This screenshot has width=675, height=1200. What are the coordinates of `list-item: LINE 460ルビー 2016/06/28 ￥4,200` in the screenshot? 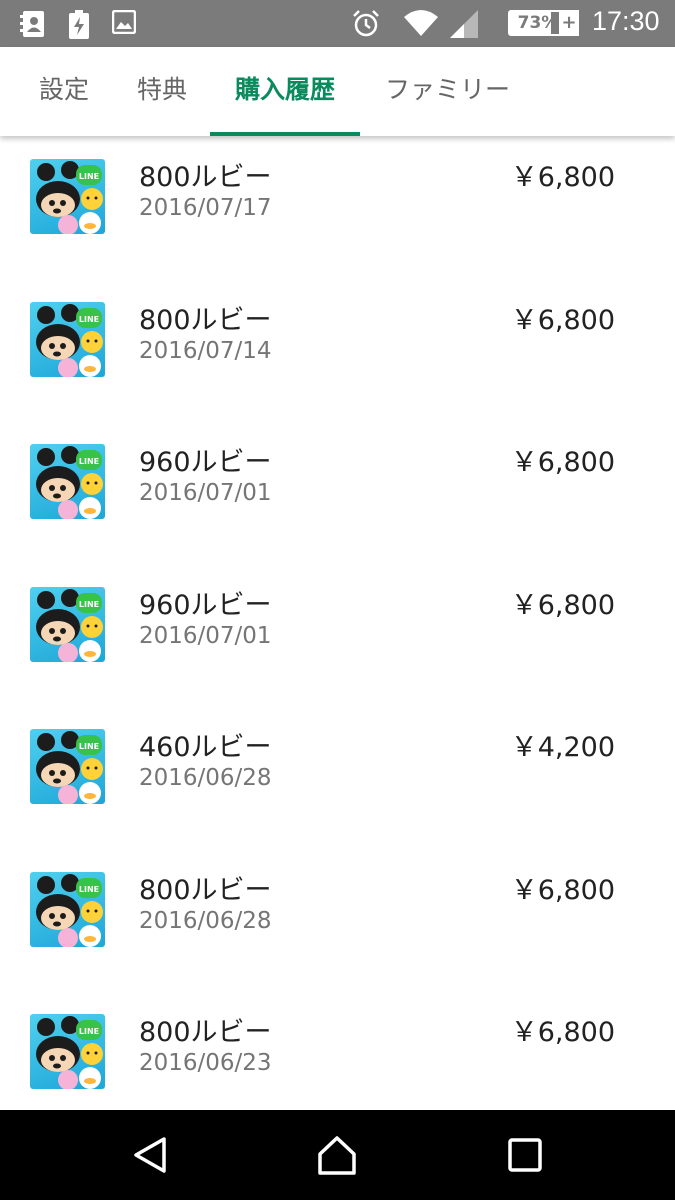 It's located at (337, 777).